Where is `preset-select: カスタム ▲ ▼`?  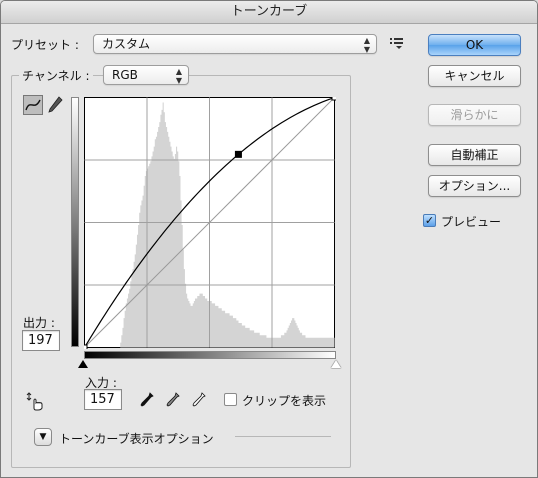
preset-select: カスタム ▲ ▼ is located at coordinates (235, 44).